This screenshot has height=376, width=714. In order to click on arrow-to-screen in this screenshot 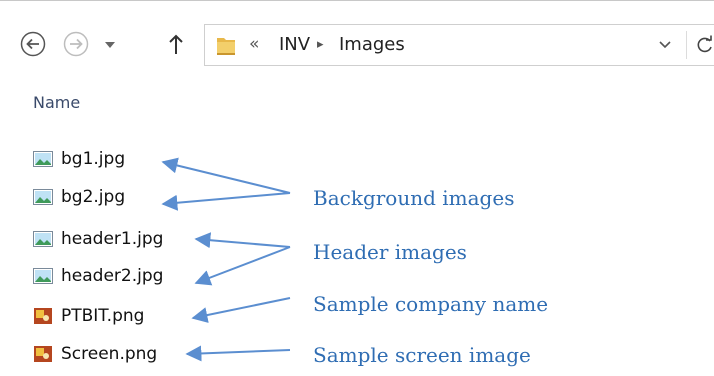, I will do `click(238, 353)`.